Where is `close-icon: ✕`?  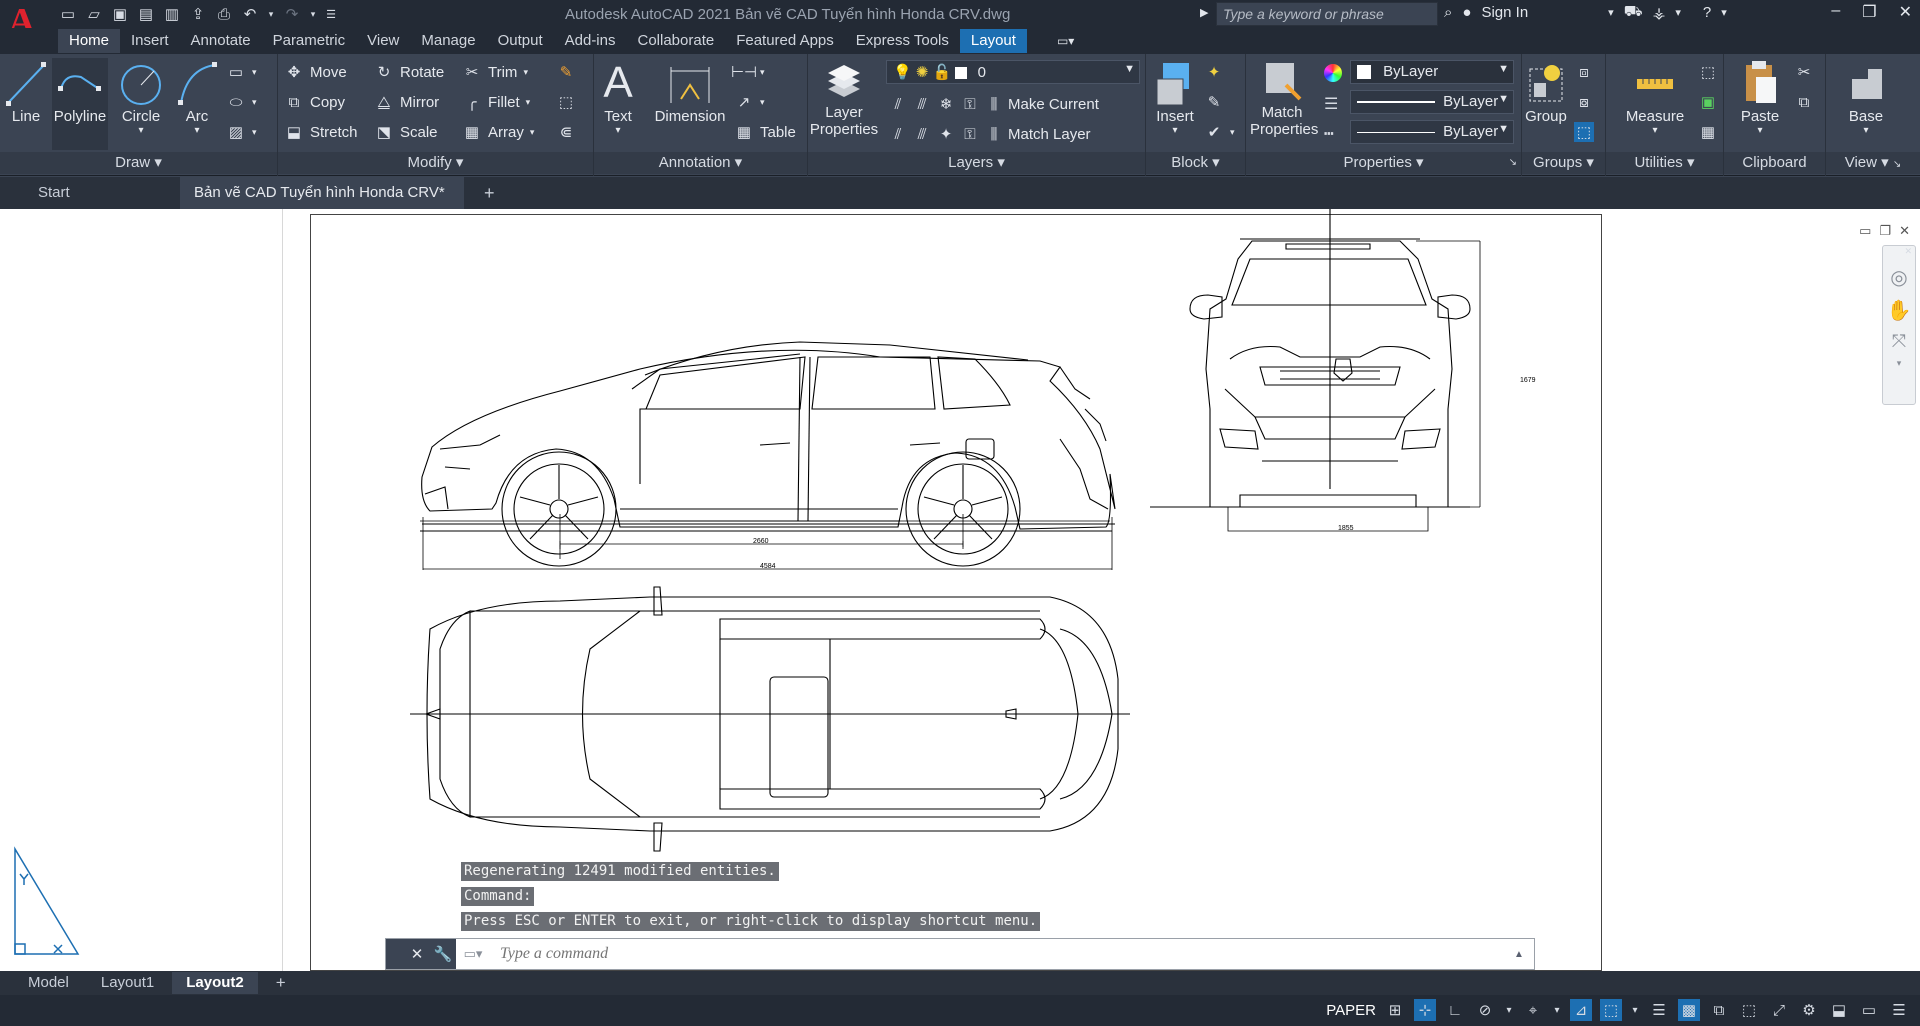 close-icon: ✕ is located at coordinates (1905, 12).